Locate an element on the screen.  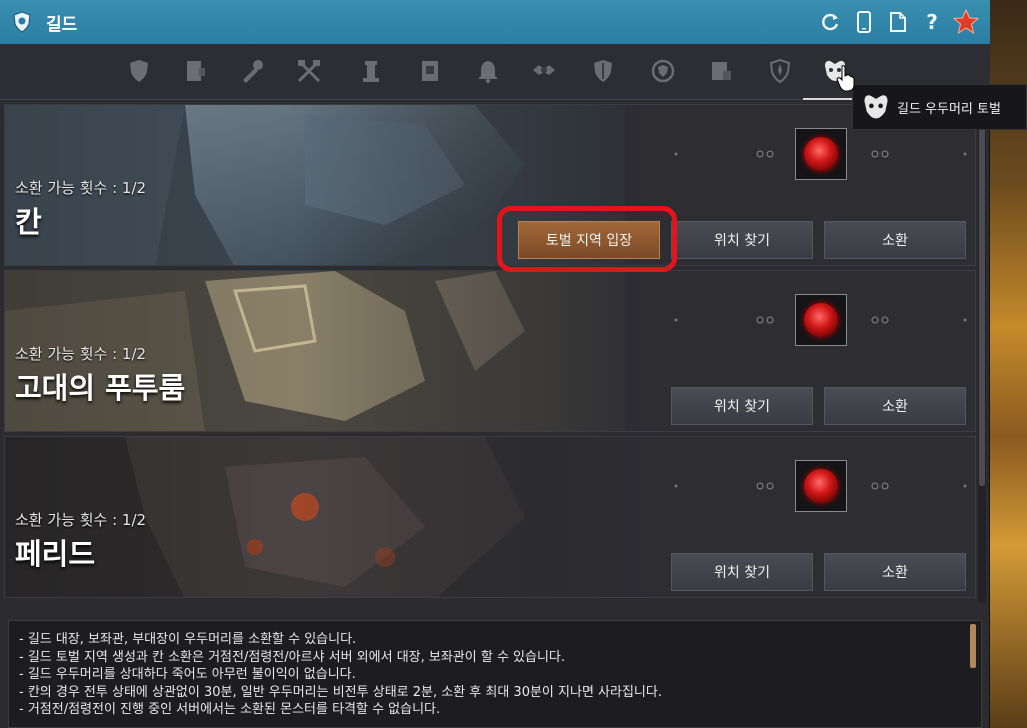
contract-icon is located at coordinates (721, 71).